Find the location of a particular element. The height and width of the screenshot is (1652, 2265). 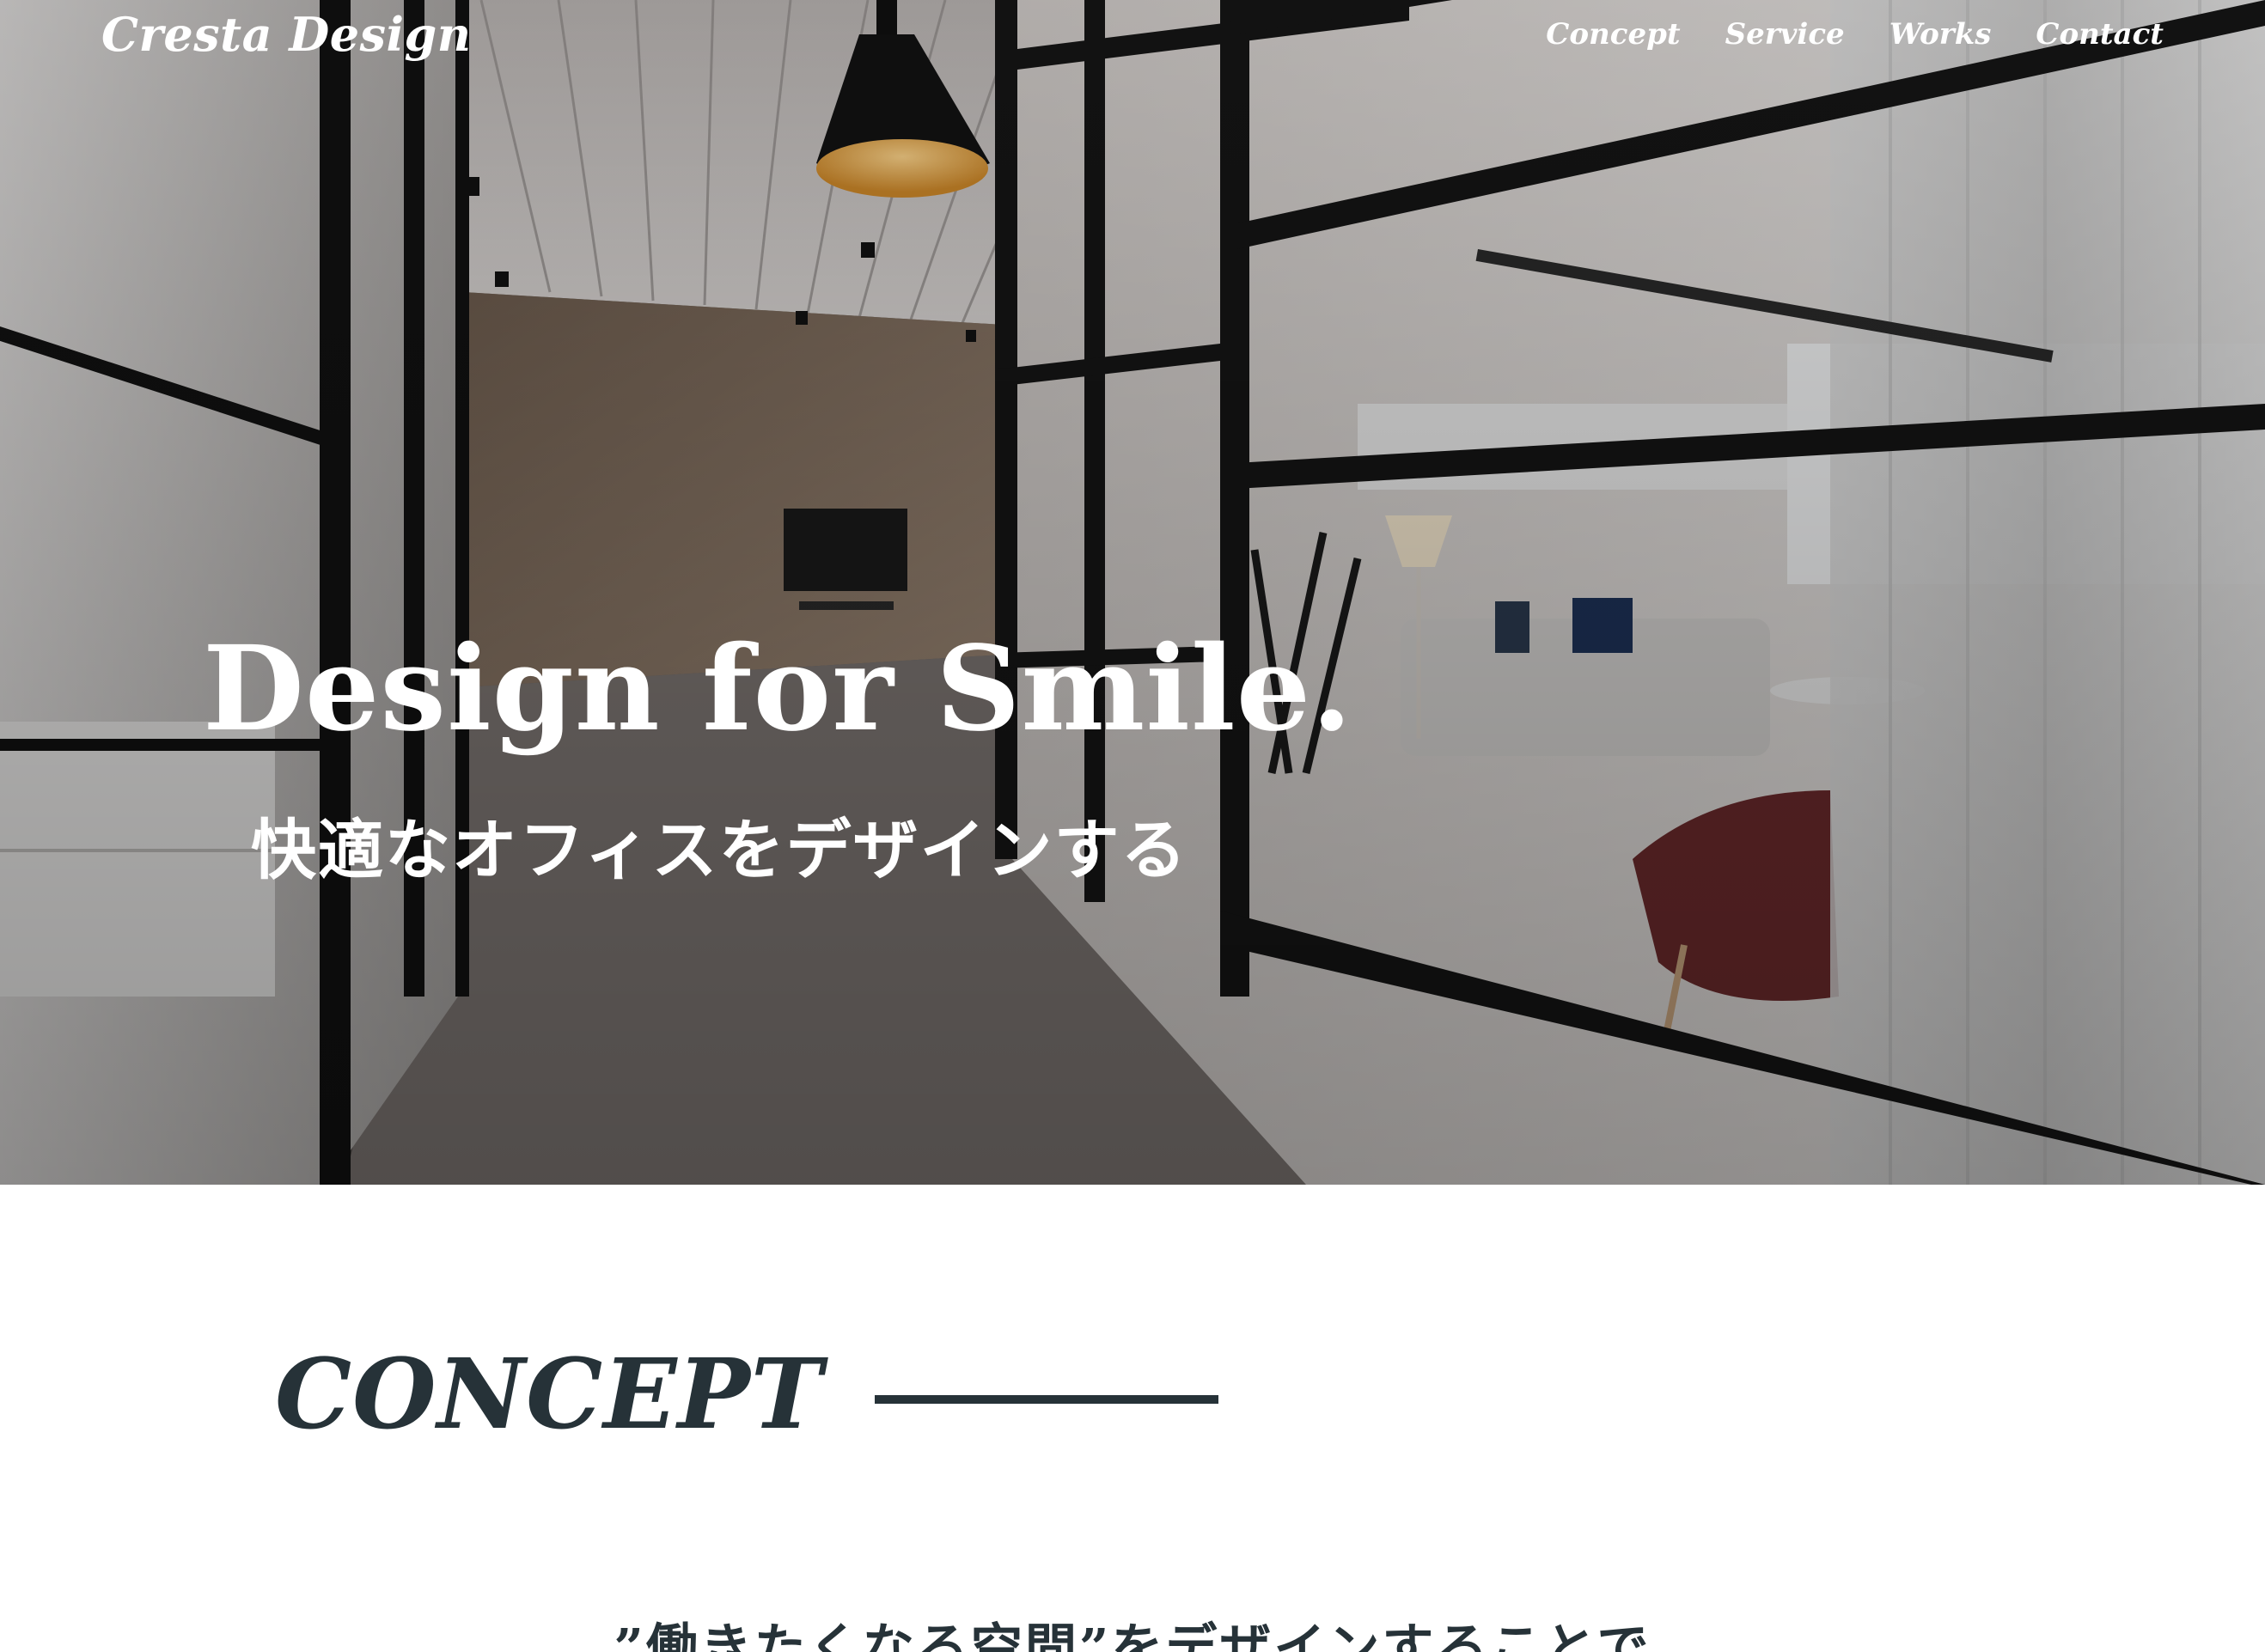

main-nav: Concept Service Works Contact is located at coordinates (1855, 35).